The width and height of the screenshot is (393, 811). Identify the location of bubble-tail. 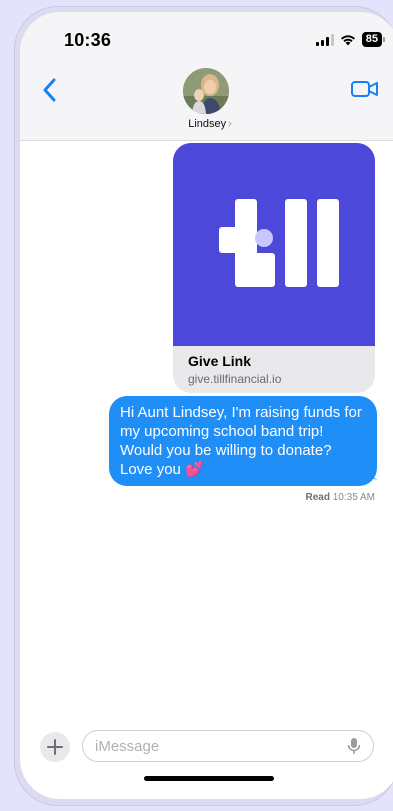
(371, 472).